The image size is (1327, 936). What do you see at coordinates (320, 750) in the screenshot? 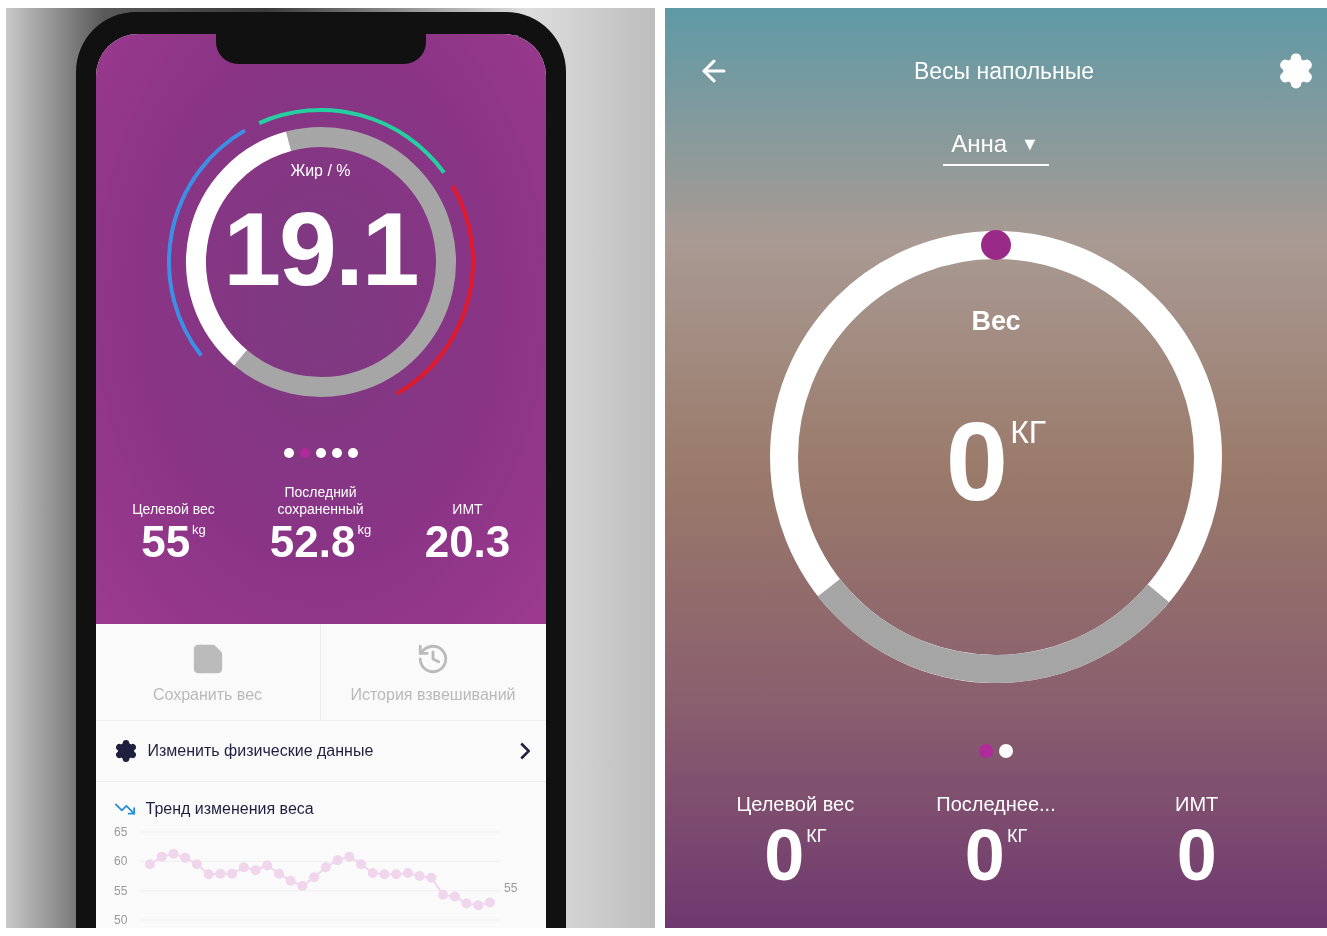
I see `menu-item: Изменить физические данные` at bounding box center [320, 750].